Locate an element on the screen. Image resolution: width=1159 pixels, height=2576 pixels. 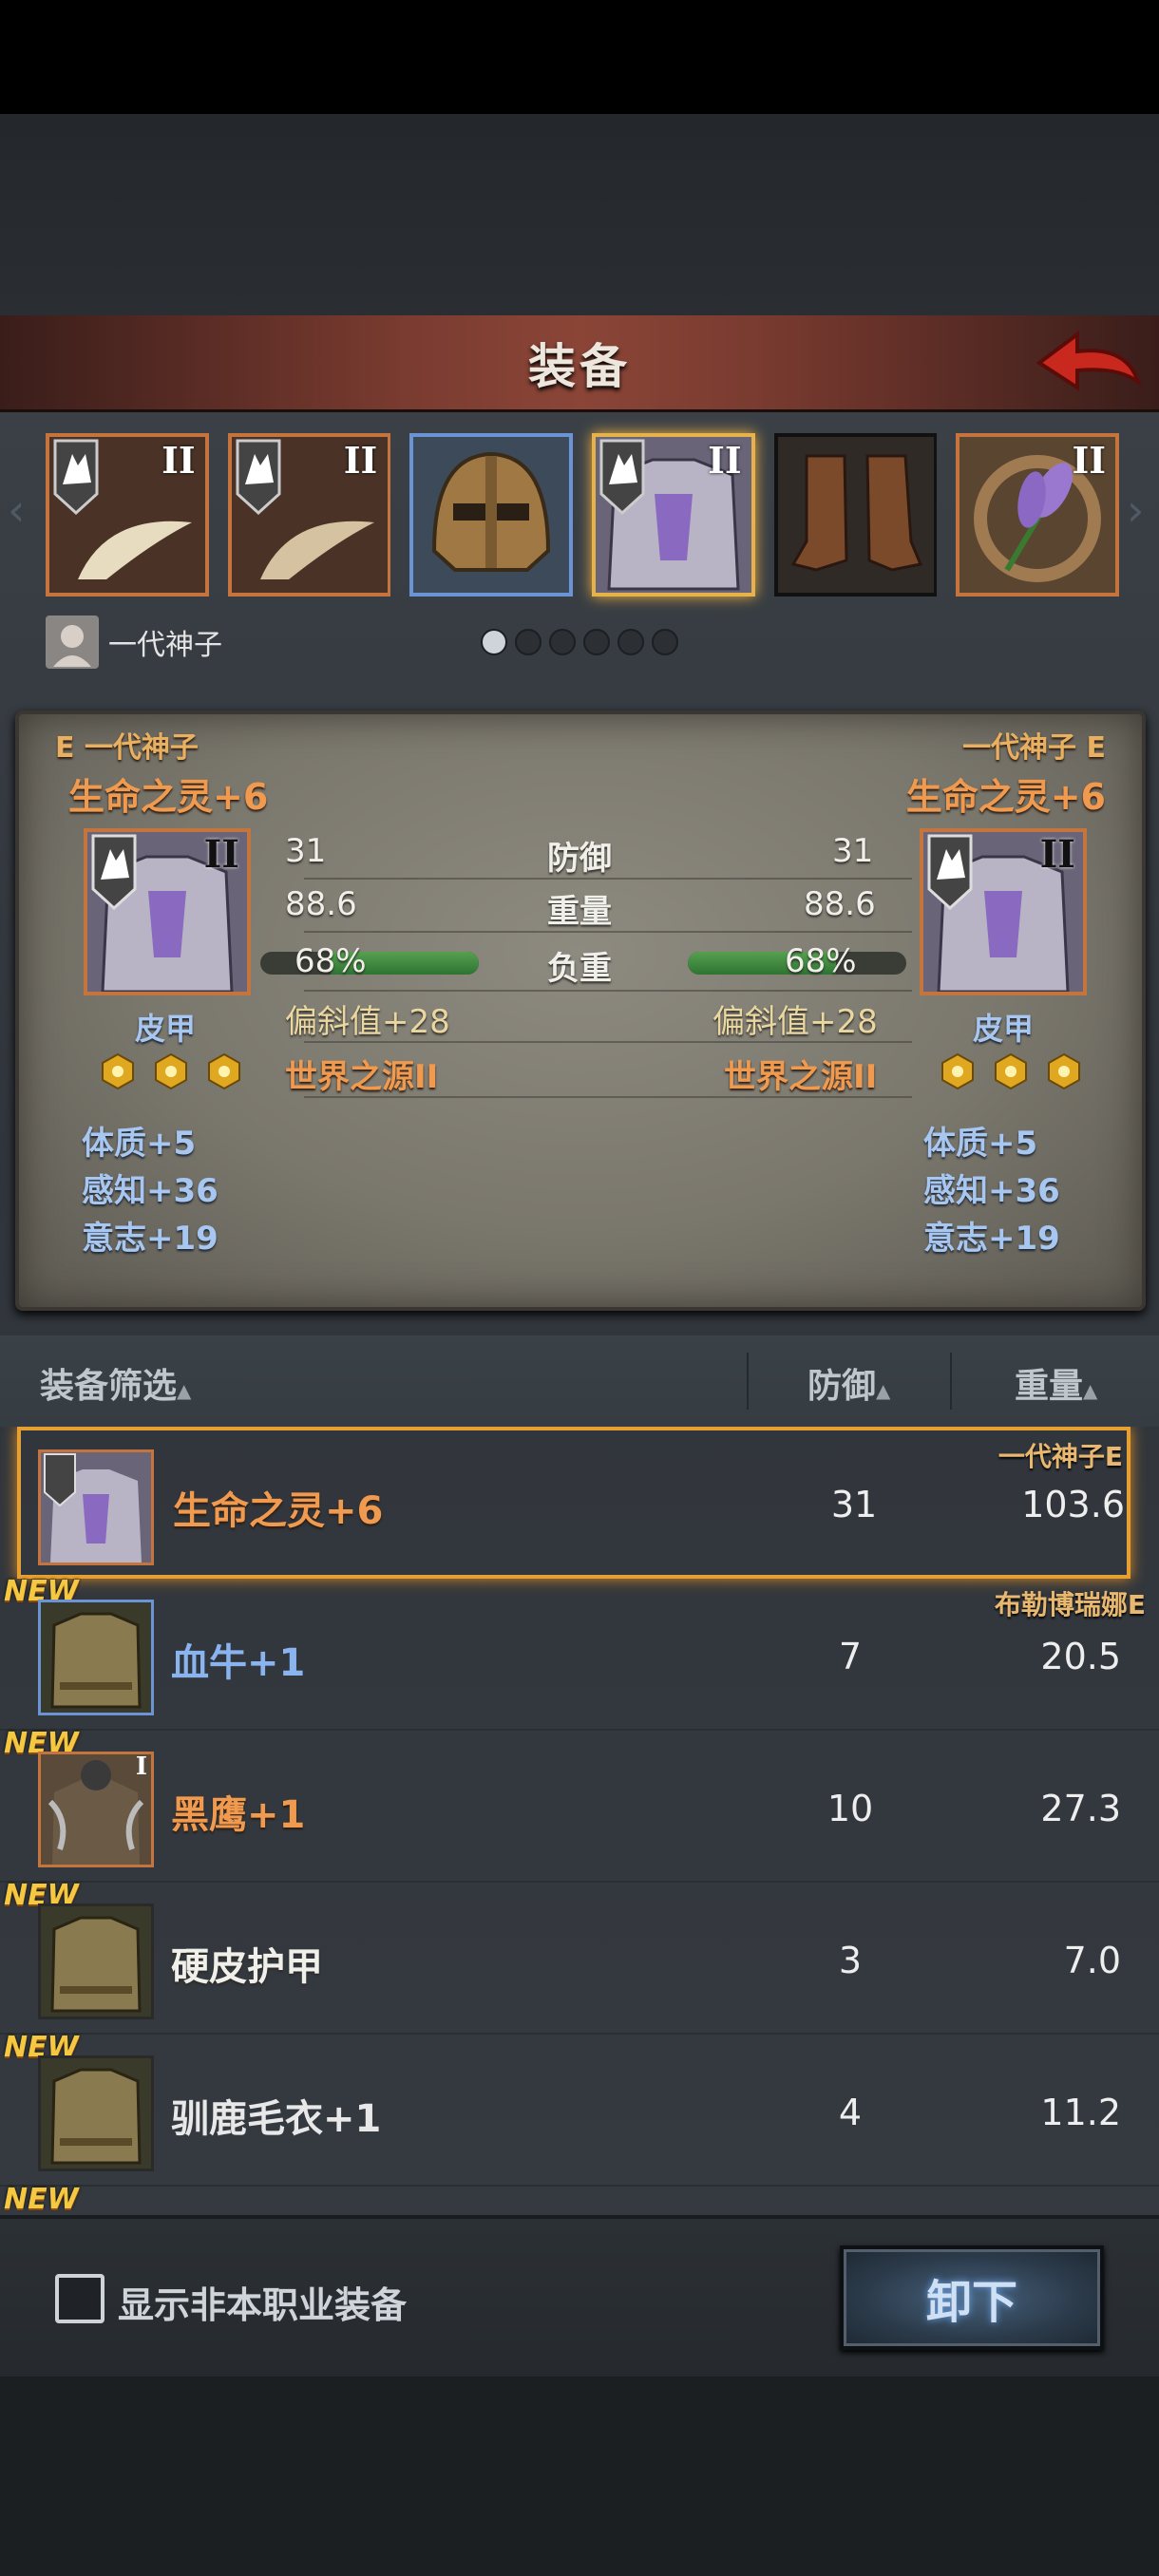
defense-label: 防御 is located at coordinates (579, 859).